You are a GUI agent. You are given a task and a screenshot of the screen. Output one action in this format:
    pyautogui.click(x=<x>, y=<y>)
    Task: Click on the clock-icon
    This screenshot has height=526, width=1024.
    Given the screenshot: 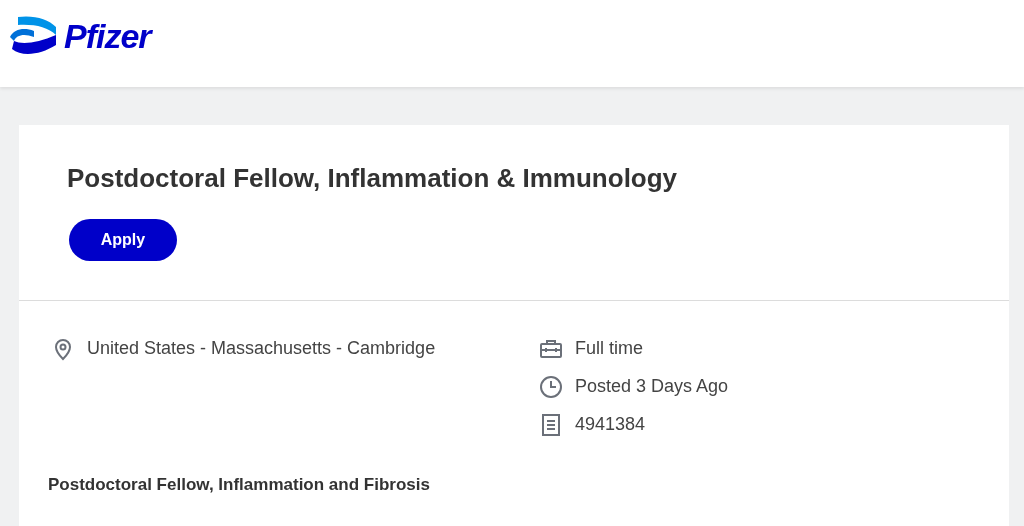 What is the action you would take?
    pyautogui.click(x=551, y=386)
    